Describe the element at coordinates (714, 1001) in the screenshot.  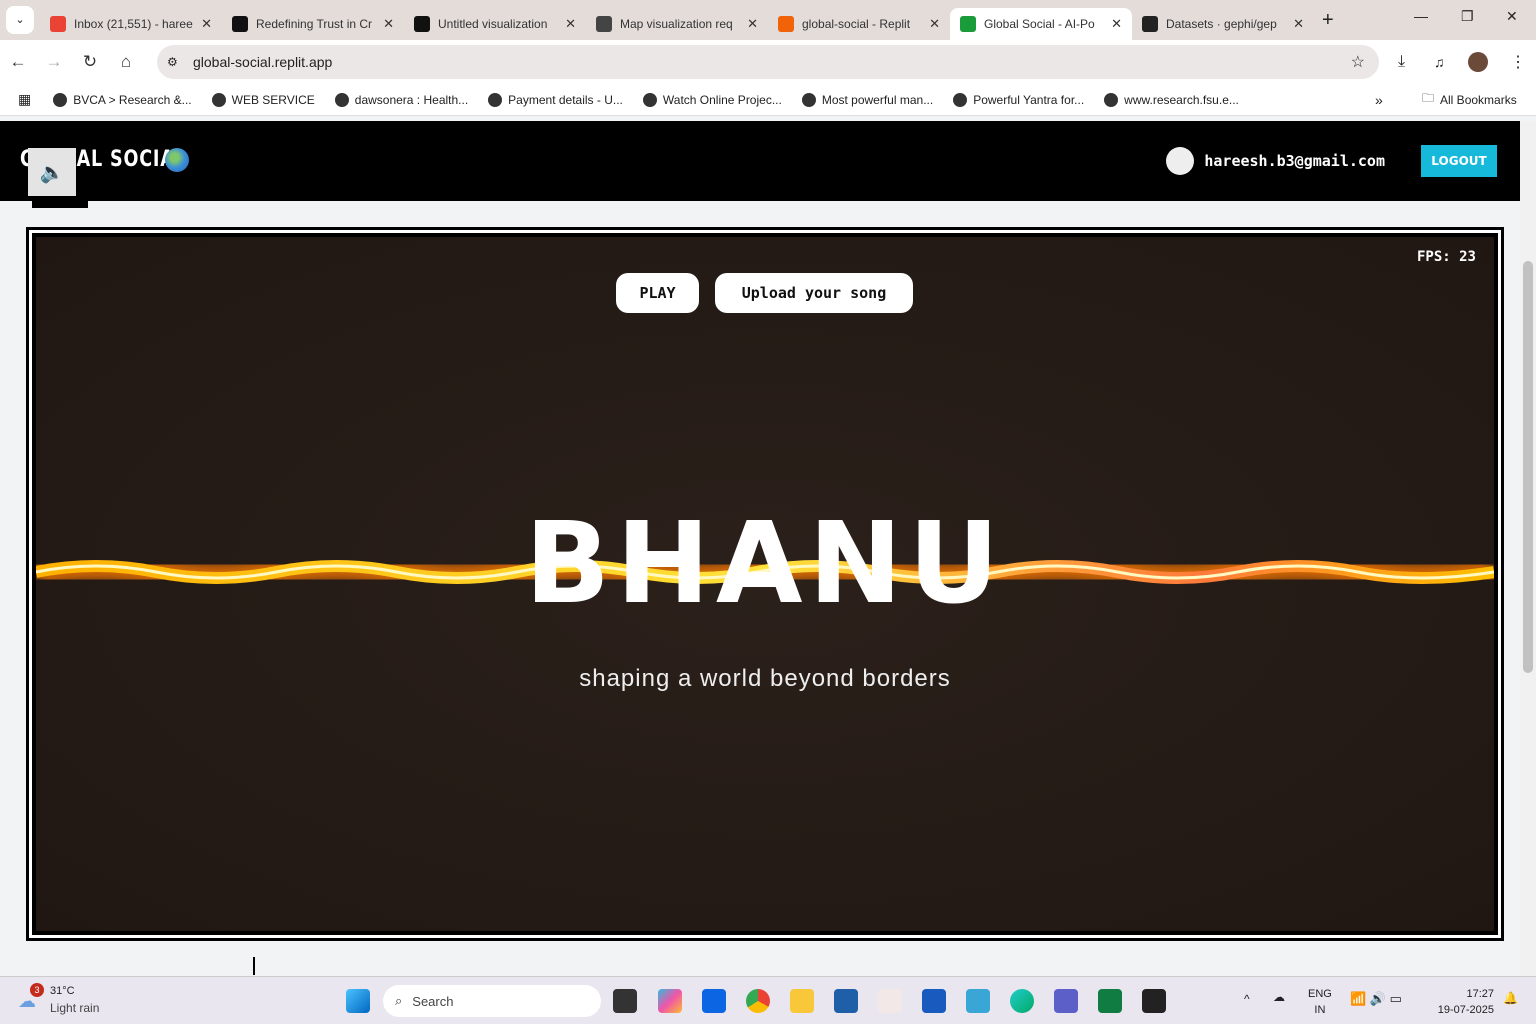
I see `trello-icon` at that location.